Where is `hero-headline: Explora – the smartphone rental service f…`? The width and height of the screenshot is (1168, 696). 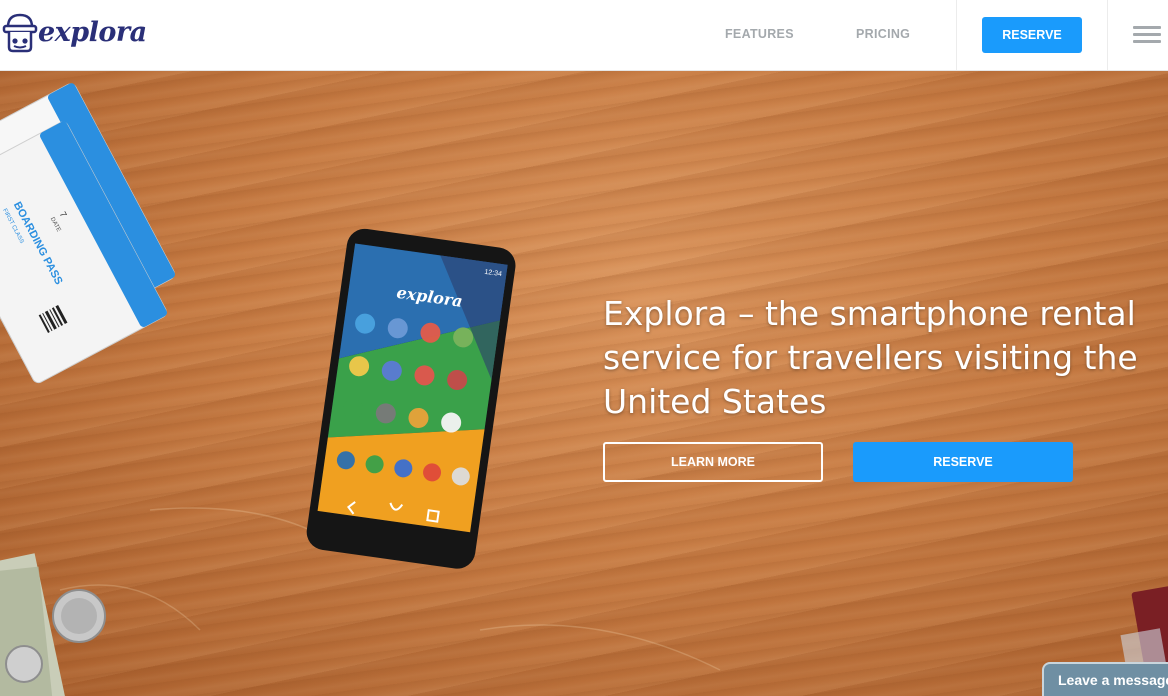
hero-headline: Explora – the smartphone rental service f… is located at coordinates (870, 357).